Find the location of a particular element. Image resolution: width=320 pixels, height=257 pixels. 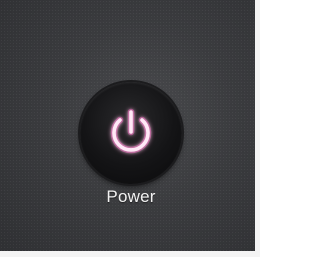

photo-edge-bottom is located at coordinates (130, 254).